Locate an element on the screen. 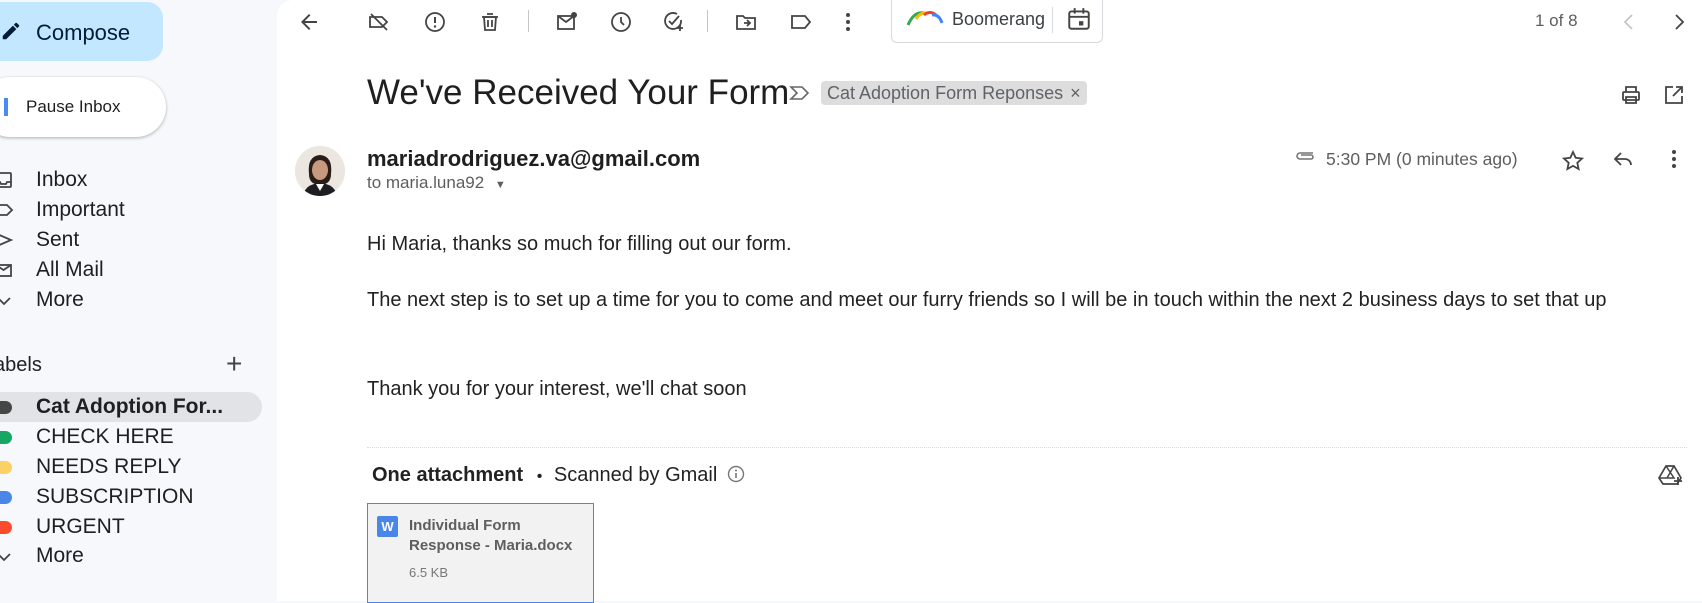  boomerang-toolbar: Boomerang is located at coordinates (997, 21).